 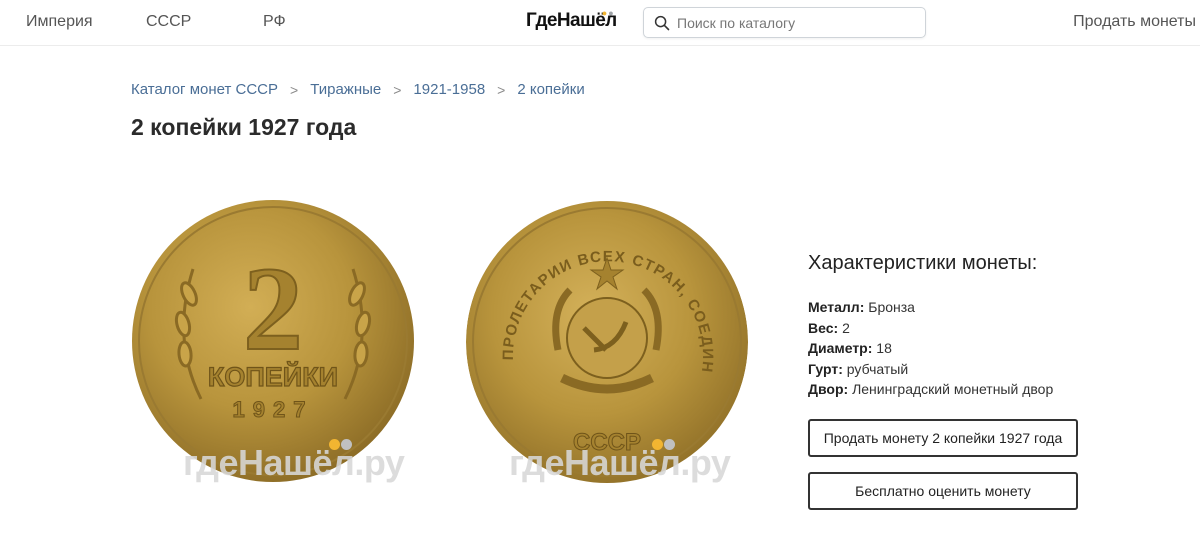 I want to click on breadcrumb-period: 1921-1958, so click(x=449, y=89).